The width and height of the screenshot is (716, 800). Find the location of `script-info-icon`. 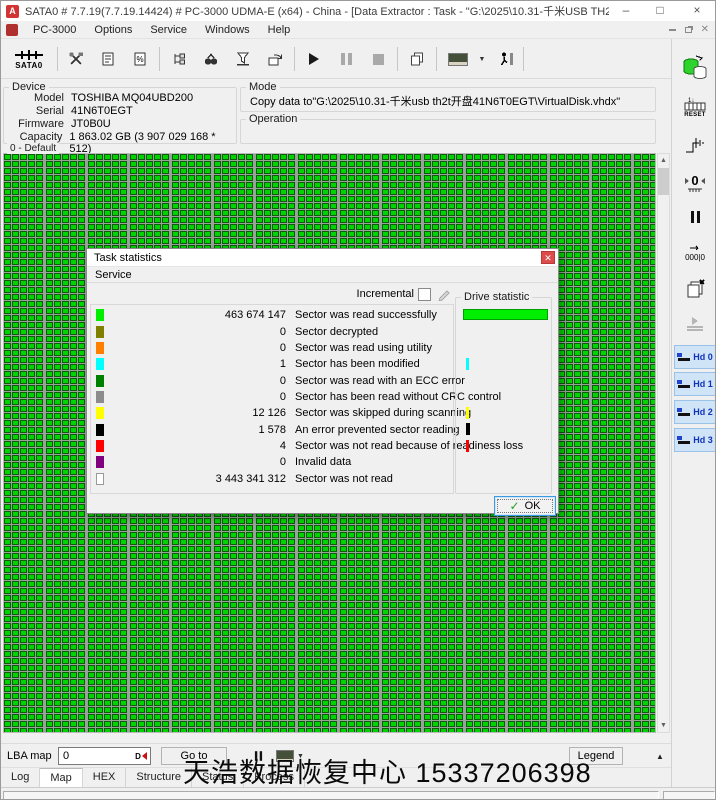

script-info-icon is located at coordinates (108, 59).